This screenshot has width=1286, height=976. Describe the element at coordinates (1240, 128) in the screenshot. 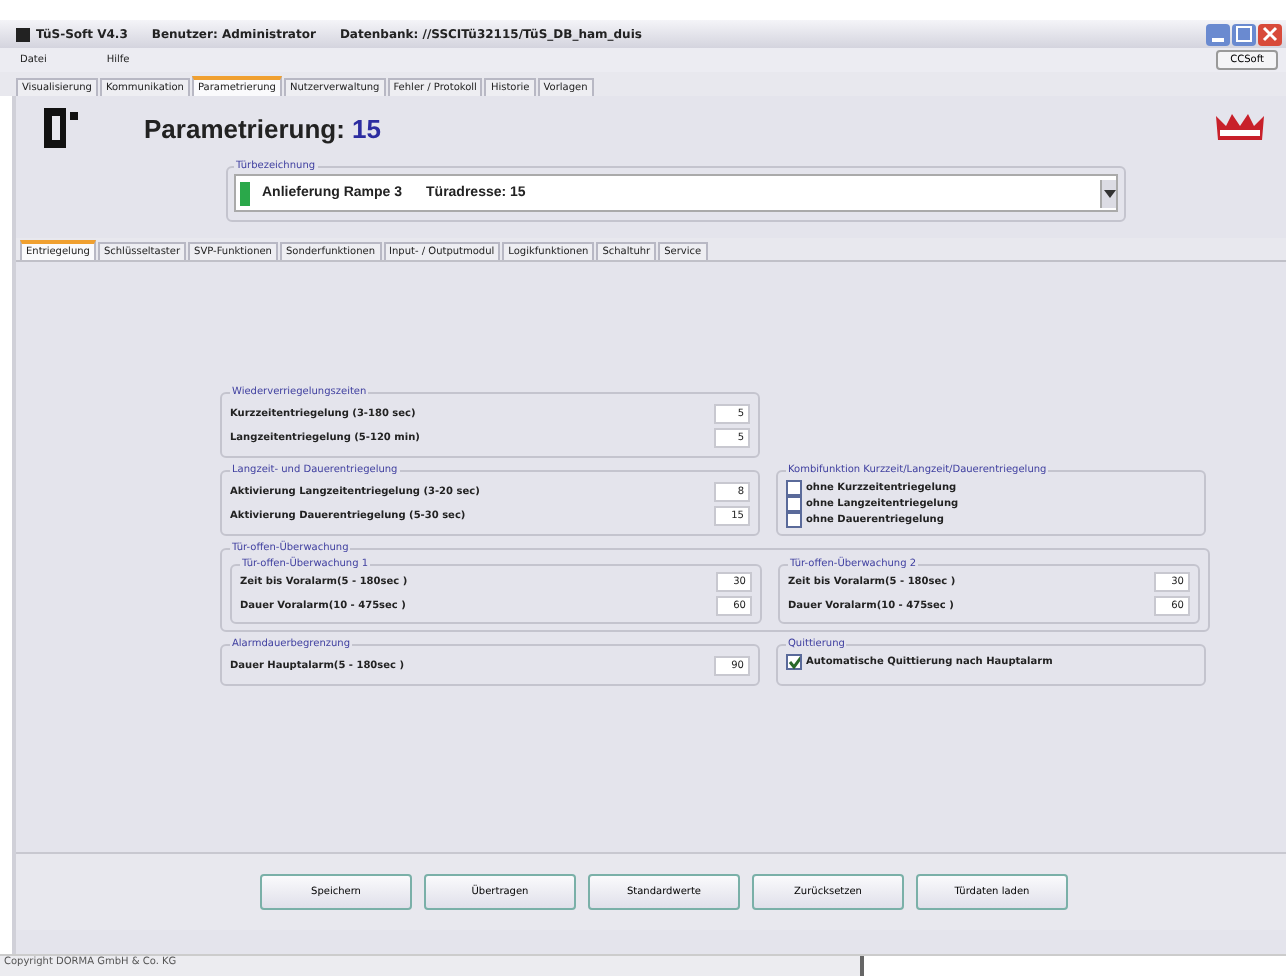

I see `crown-logo-icon` at that location.